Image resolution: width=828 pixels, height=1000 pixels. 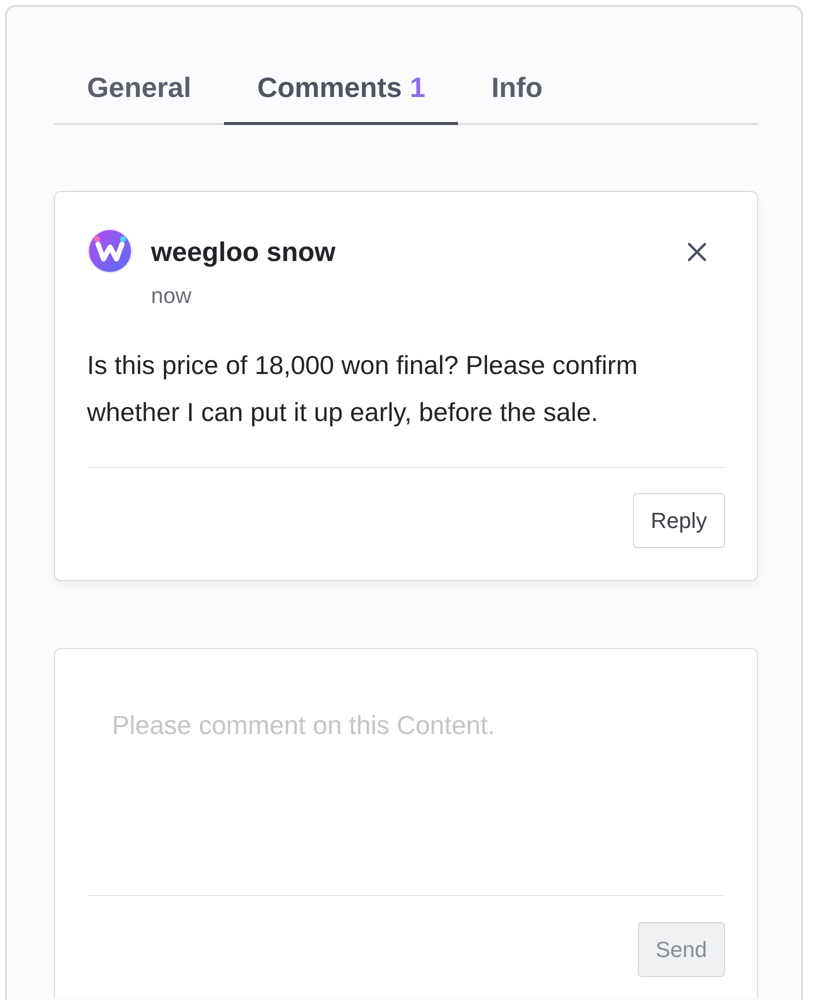 I want to click on comment-time: now, so click(x=171, y=296).